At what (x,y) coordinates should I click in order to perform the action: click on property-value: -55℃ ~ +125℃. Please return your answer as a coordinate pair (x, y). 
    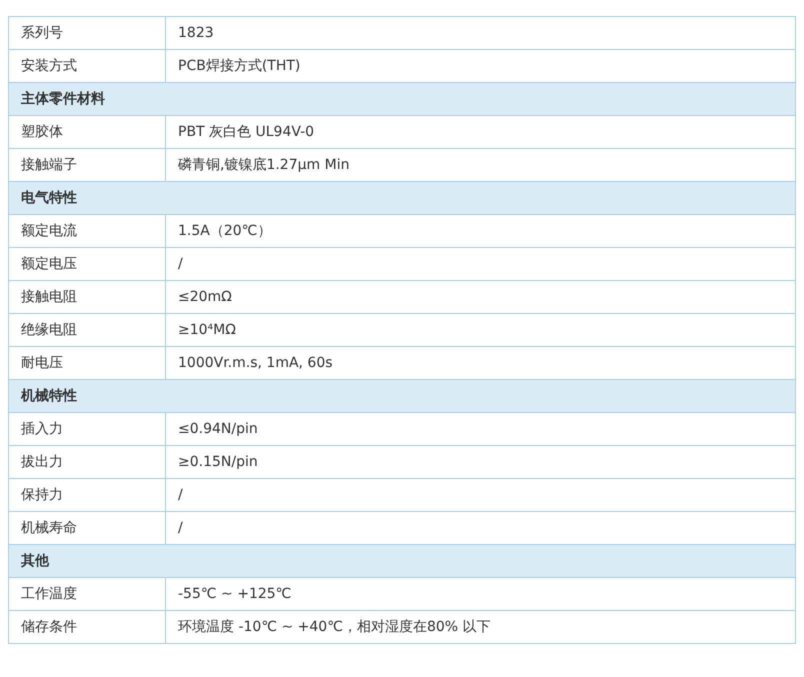
    Looking at the image, I should click on (481, 594).